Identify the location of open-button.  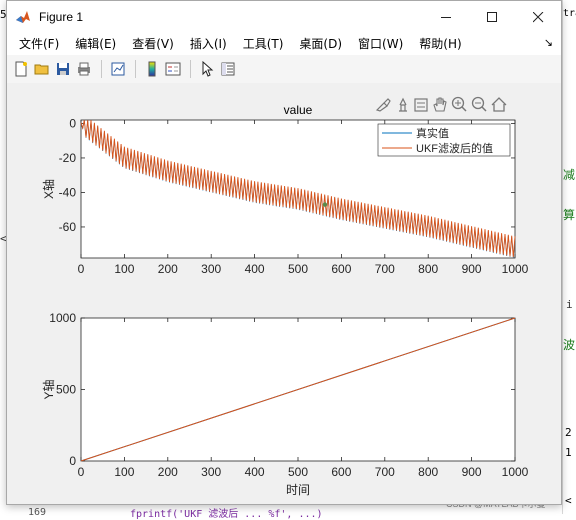
(42, 69).